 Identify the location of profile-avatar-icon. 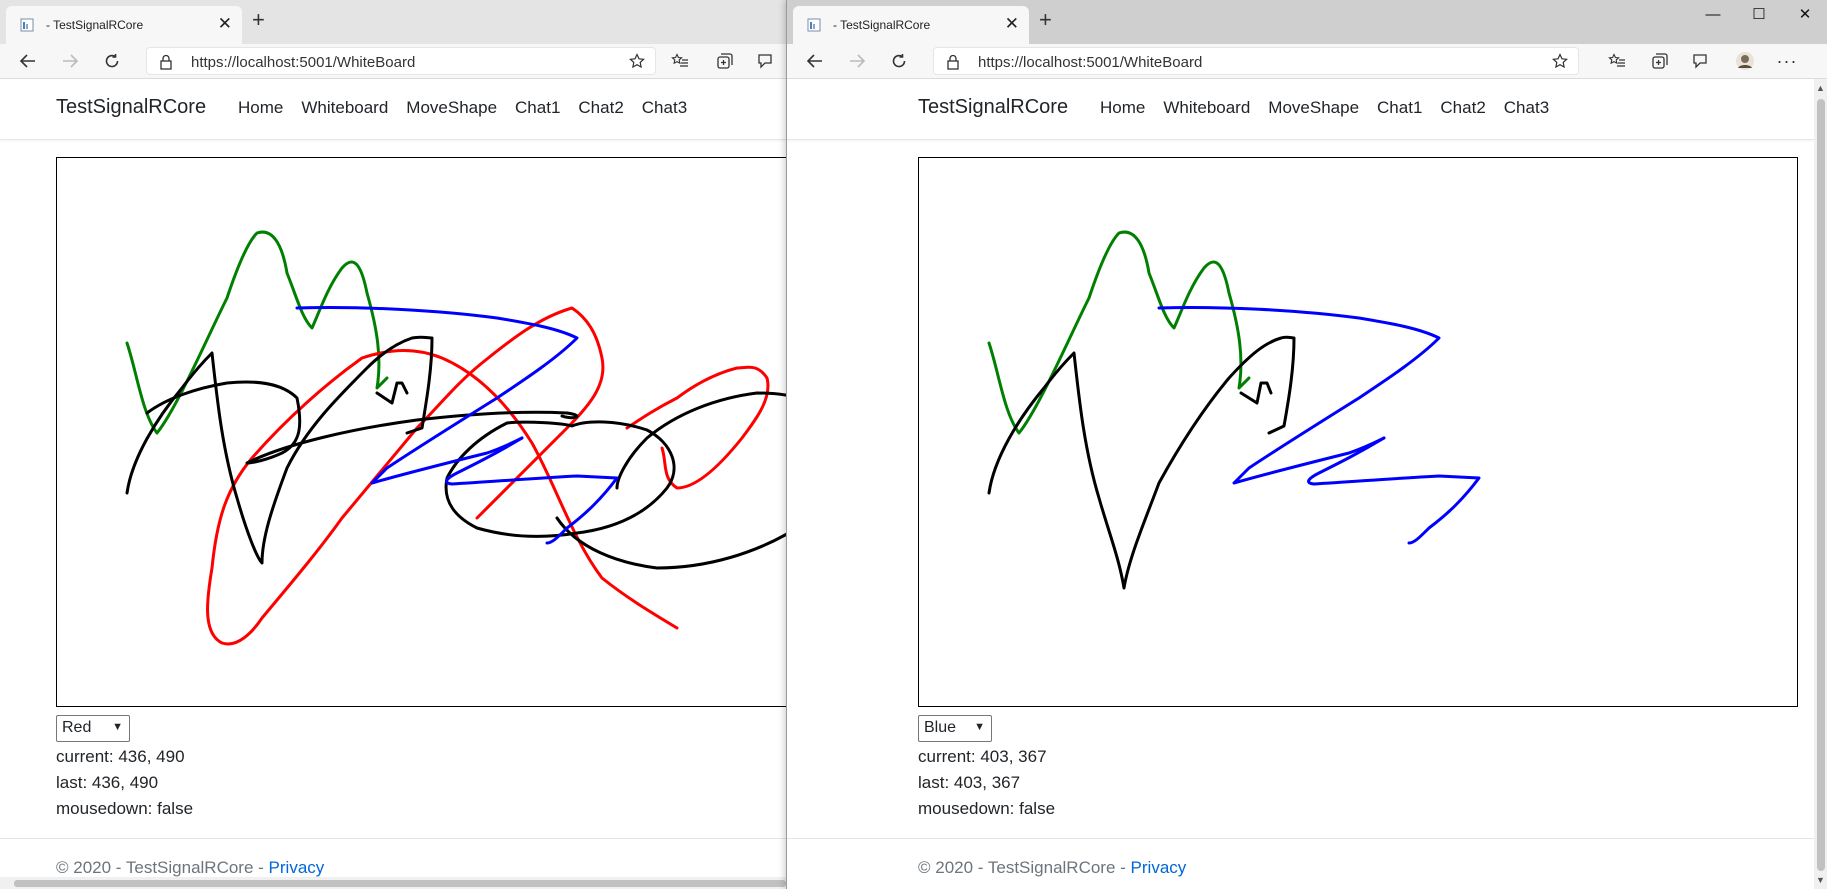
(1745, 61).